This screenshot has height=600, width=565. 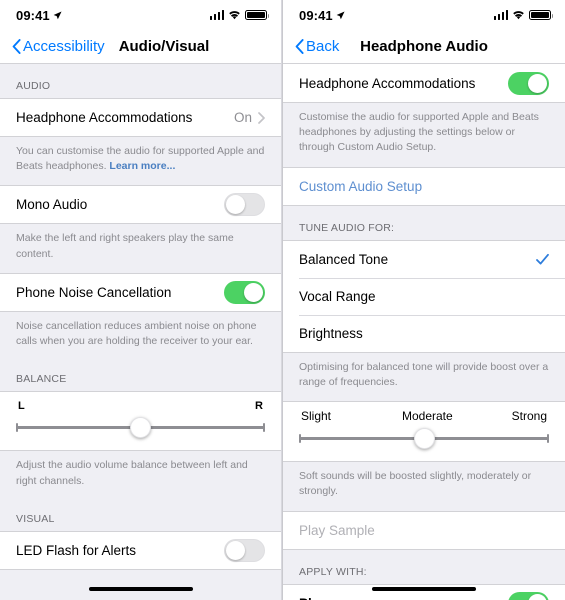 I want to click on group-led-flash: LED Flash for Alerts, so click(x=140, y=550).